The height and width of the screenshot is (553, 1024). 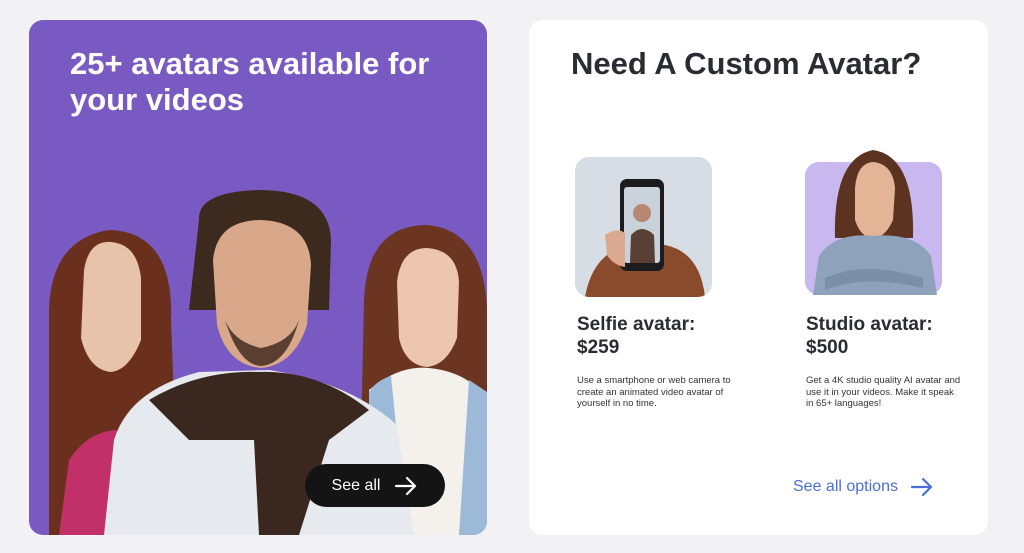 I want to click on custom-avatar-title: Need A Custom Avatar?, so click(x=746, y=63).